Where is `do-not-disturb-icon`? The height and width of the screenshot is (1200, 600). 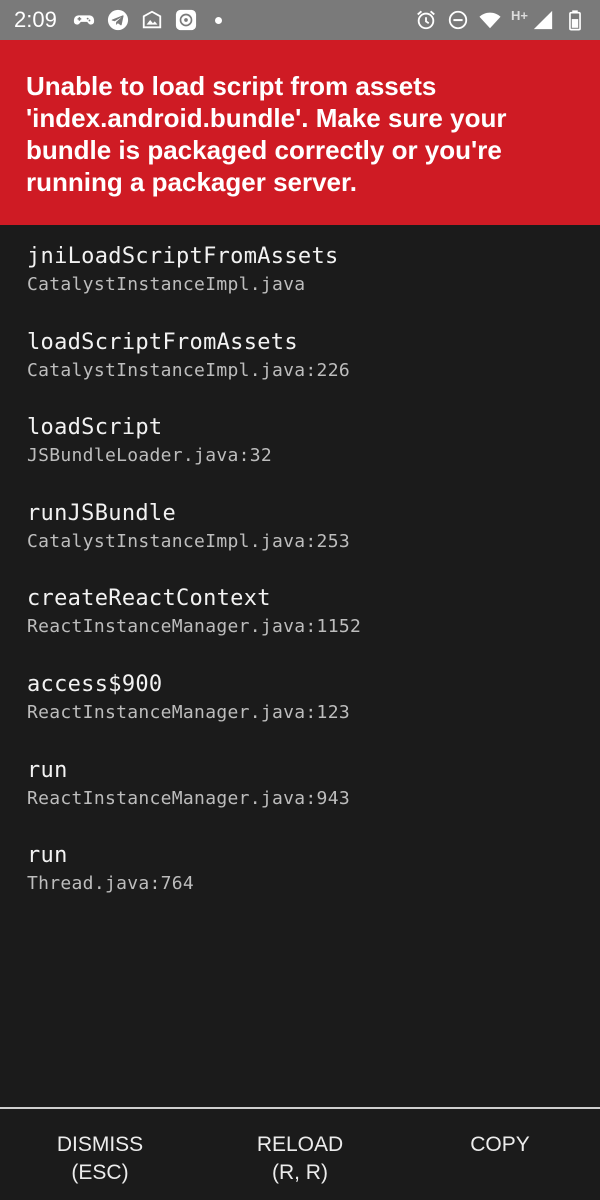 do-not-disturb-icon is located at coordinates (458, 20).